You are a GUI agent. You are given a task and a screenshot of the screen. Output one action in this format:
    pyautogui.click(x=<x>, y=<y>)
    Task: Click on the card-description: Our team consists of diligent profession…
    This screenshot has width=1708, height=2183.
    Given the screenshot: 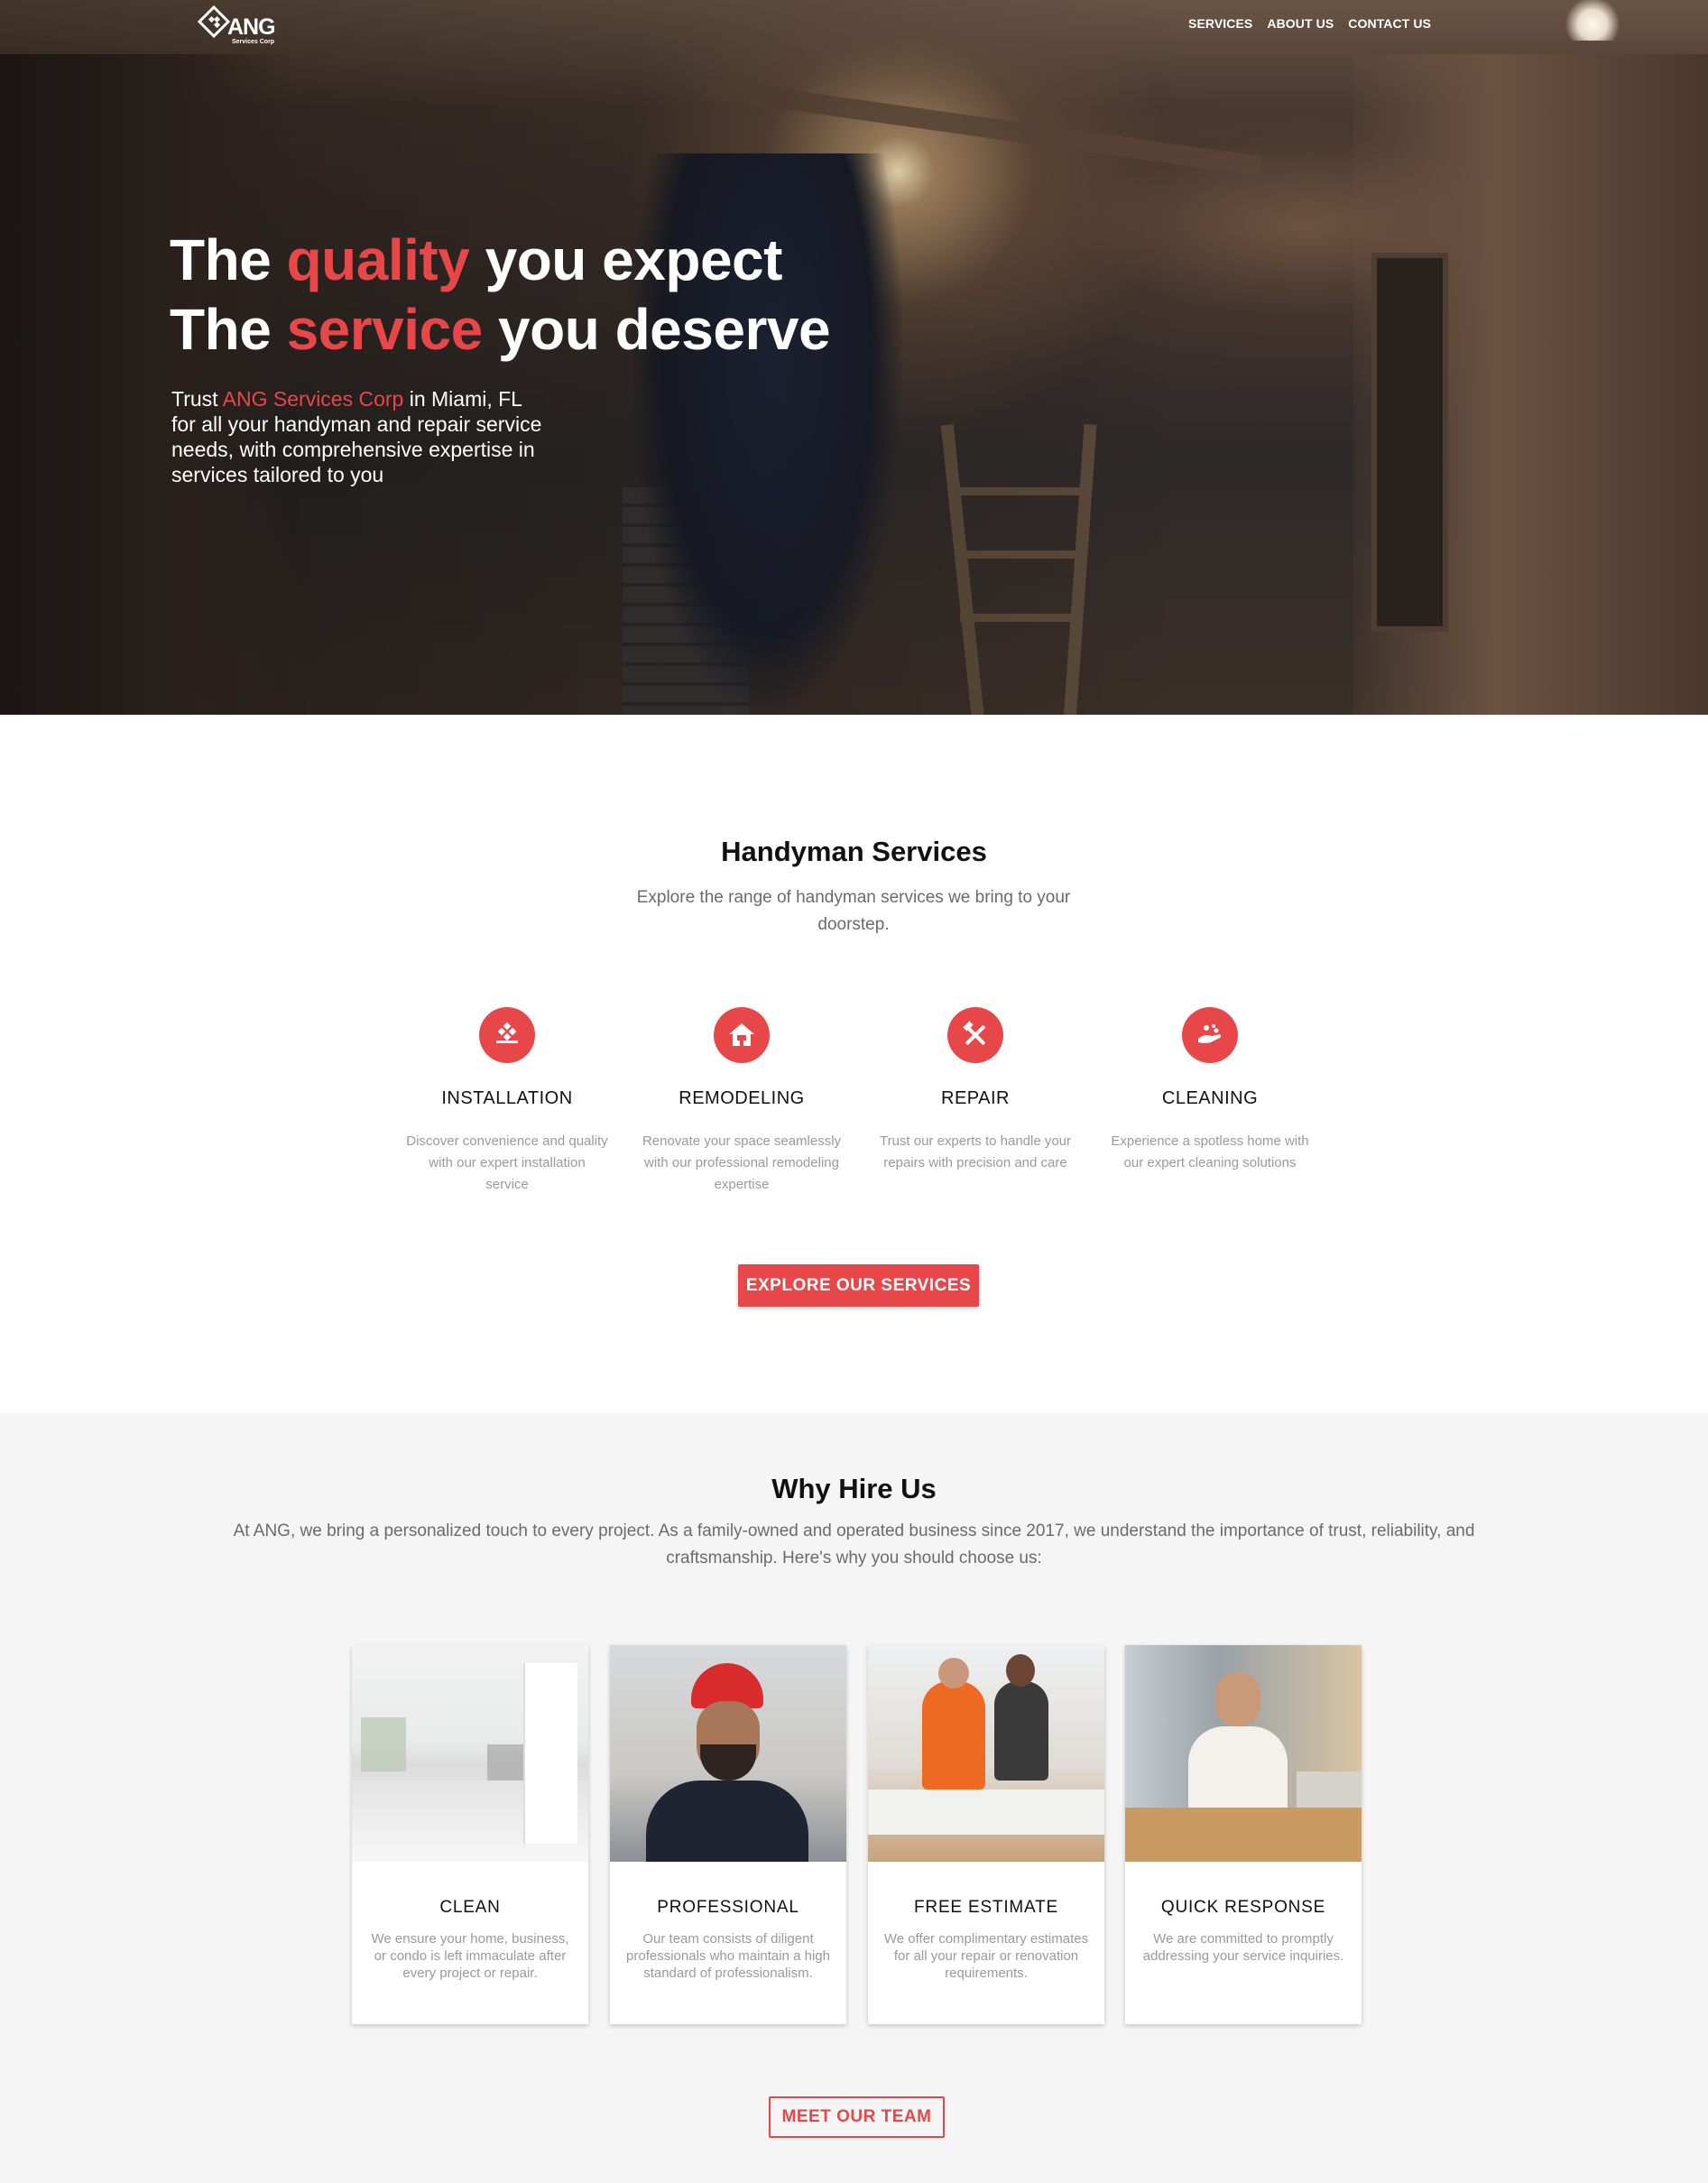 What is the action you would take?
    pyautogui.click(x=728, y=1956)
    